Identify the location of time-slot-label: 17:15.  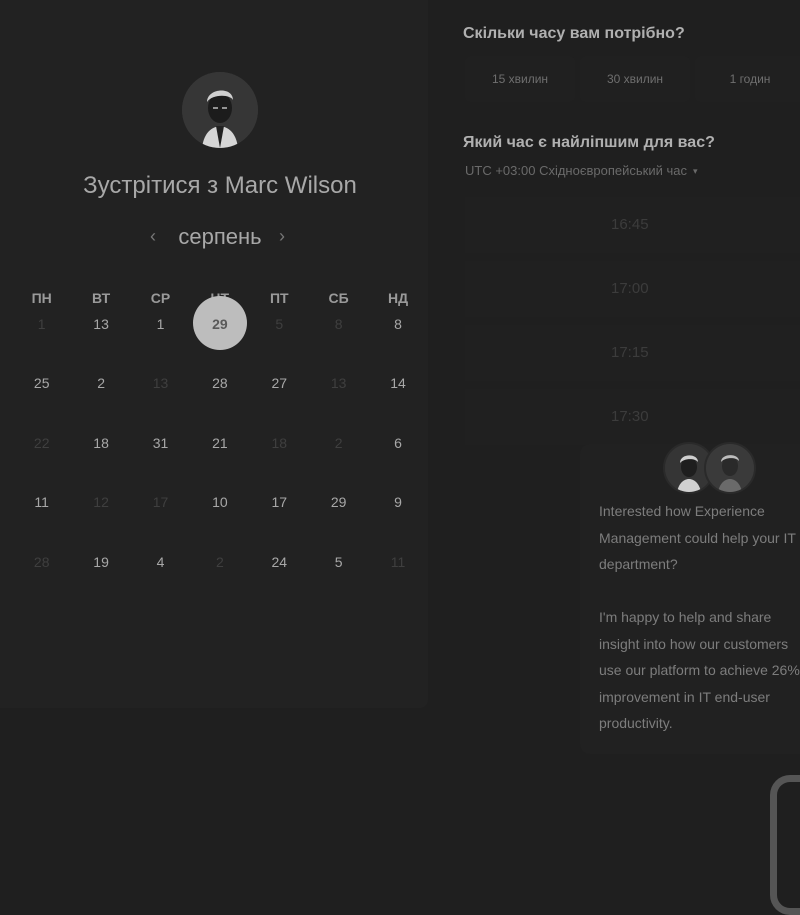
(630, 352).